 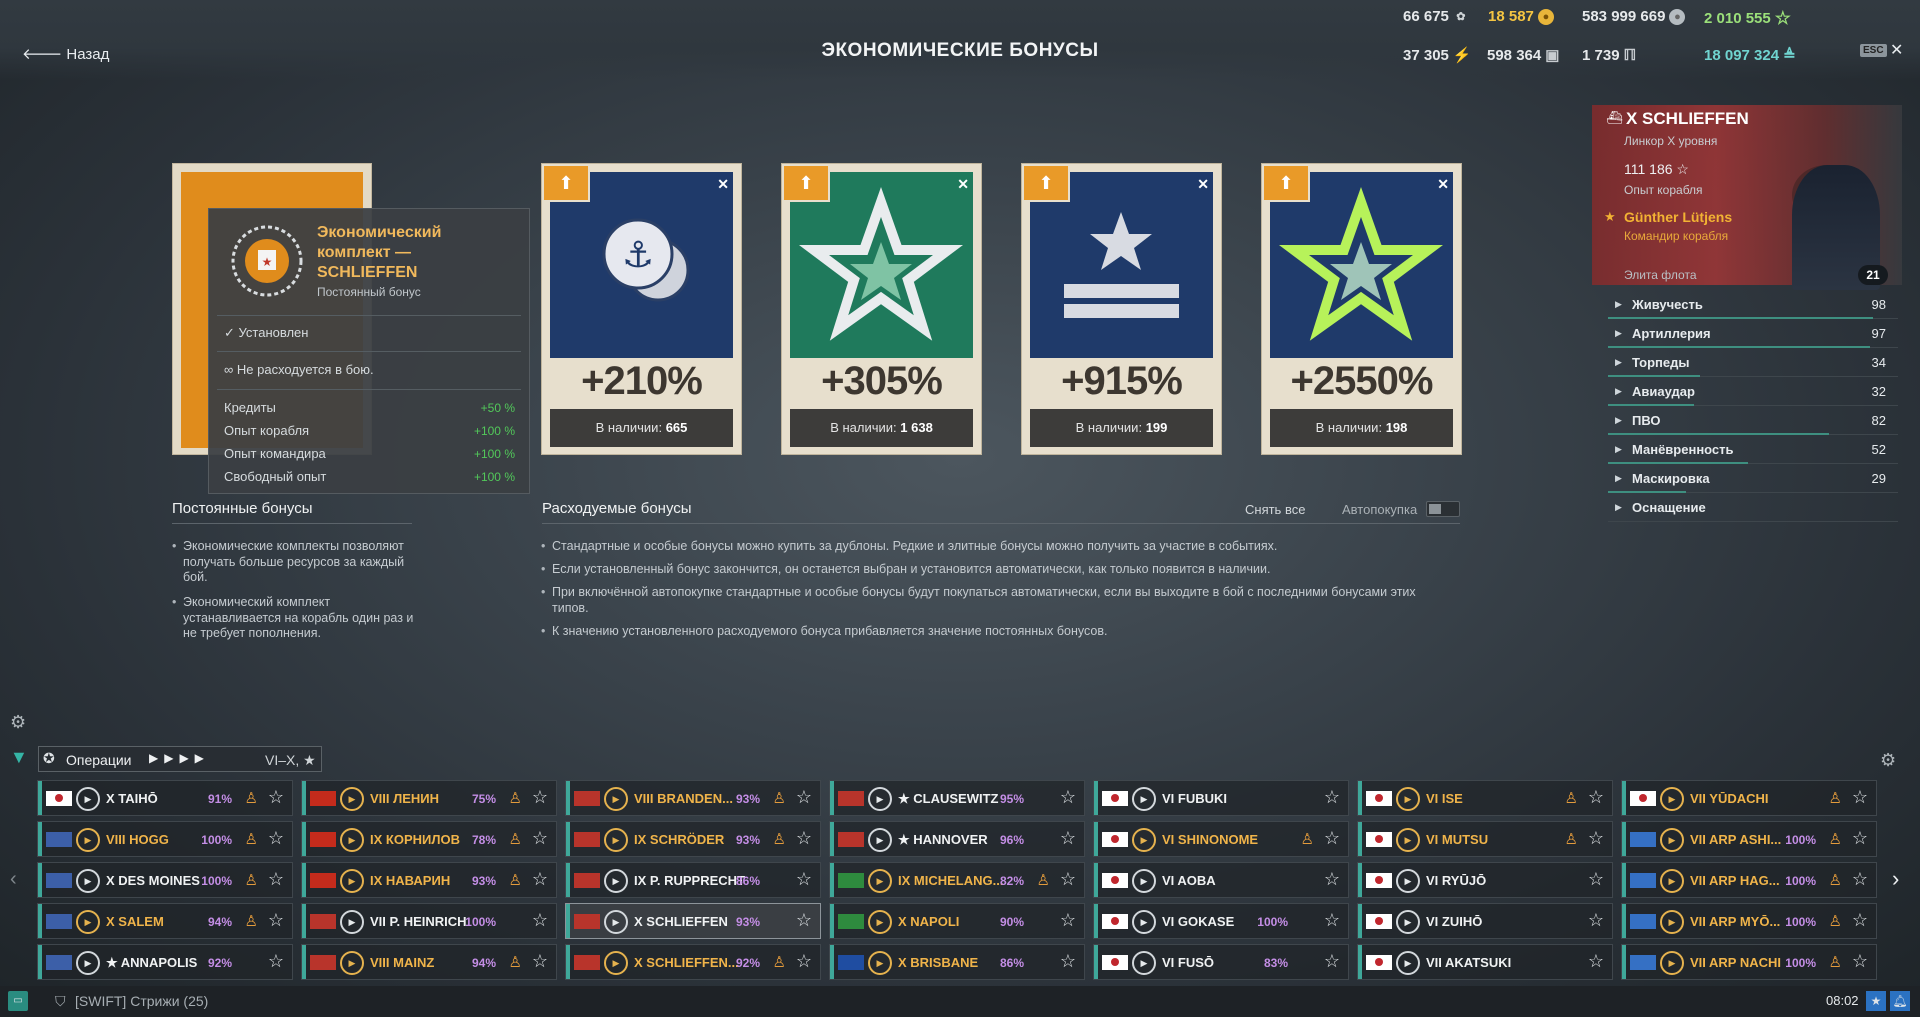 What do you see at coordinates (957, 880) in the screenshot?
I see `ship-tile: ▶ IX MICHELANG... 82% ♙ ☆` at bounding box center [957, 880].